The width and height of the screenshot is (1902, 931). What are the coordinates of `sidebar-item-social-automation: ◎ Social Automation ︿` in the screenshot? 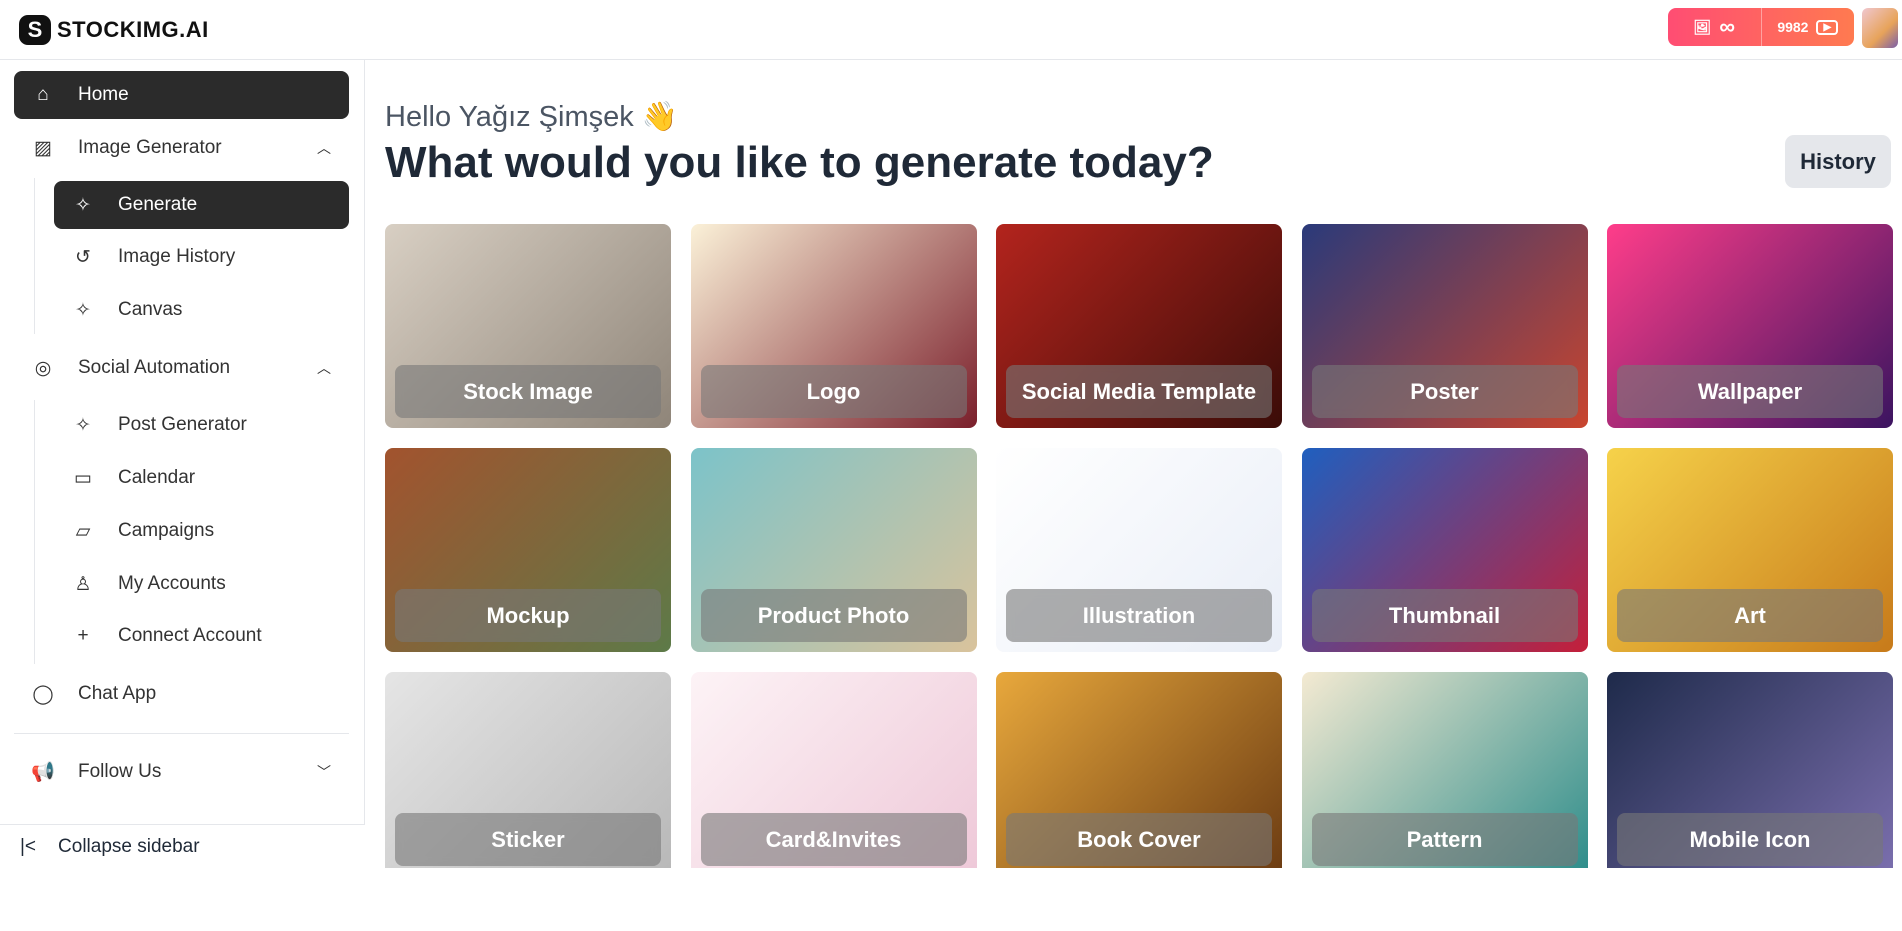 It's located at (181, 368).